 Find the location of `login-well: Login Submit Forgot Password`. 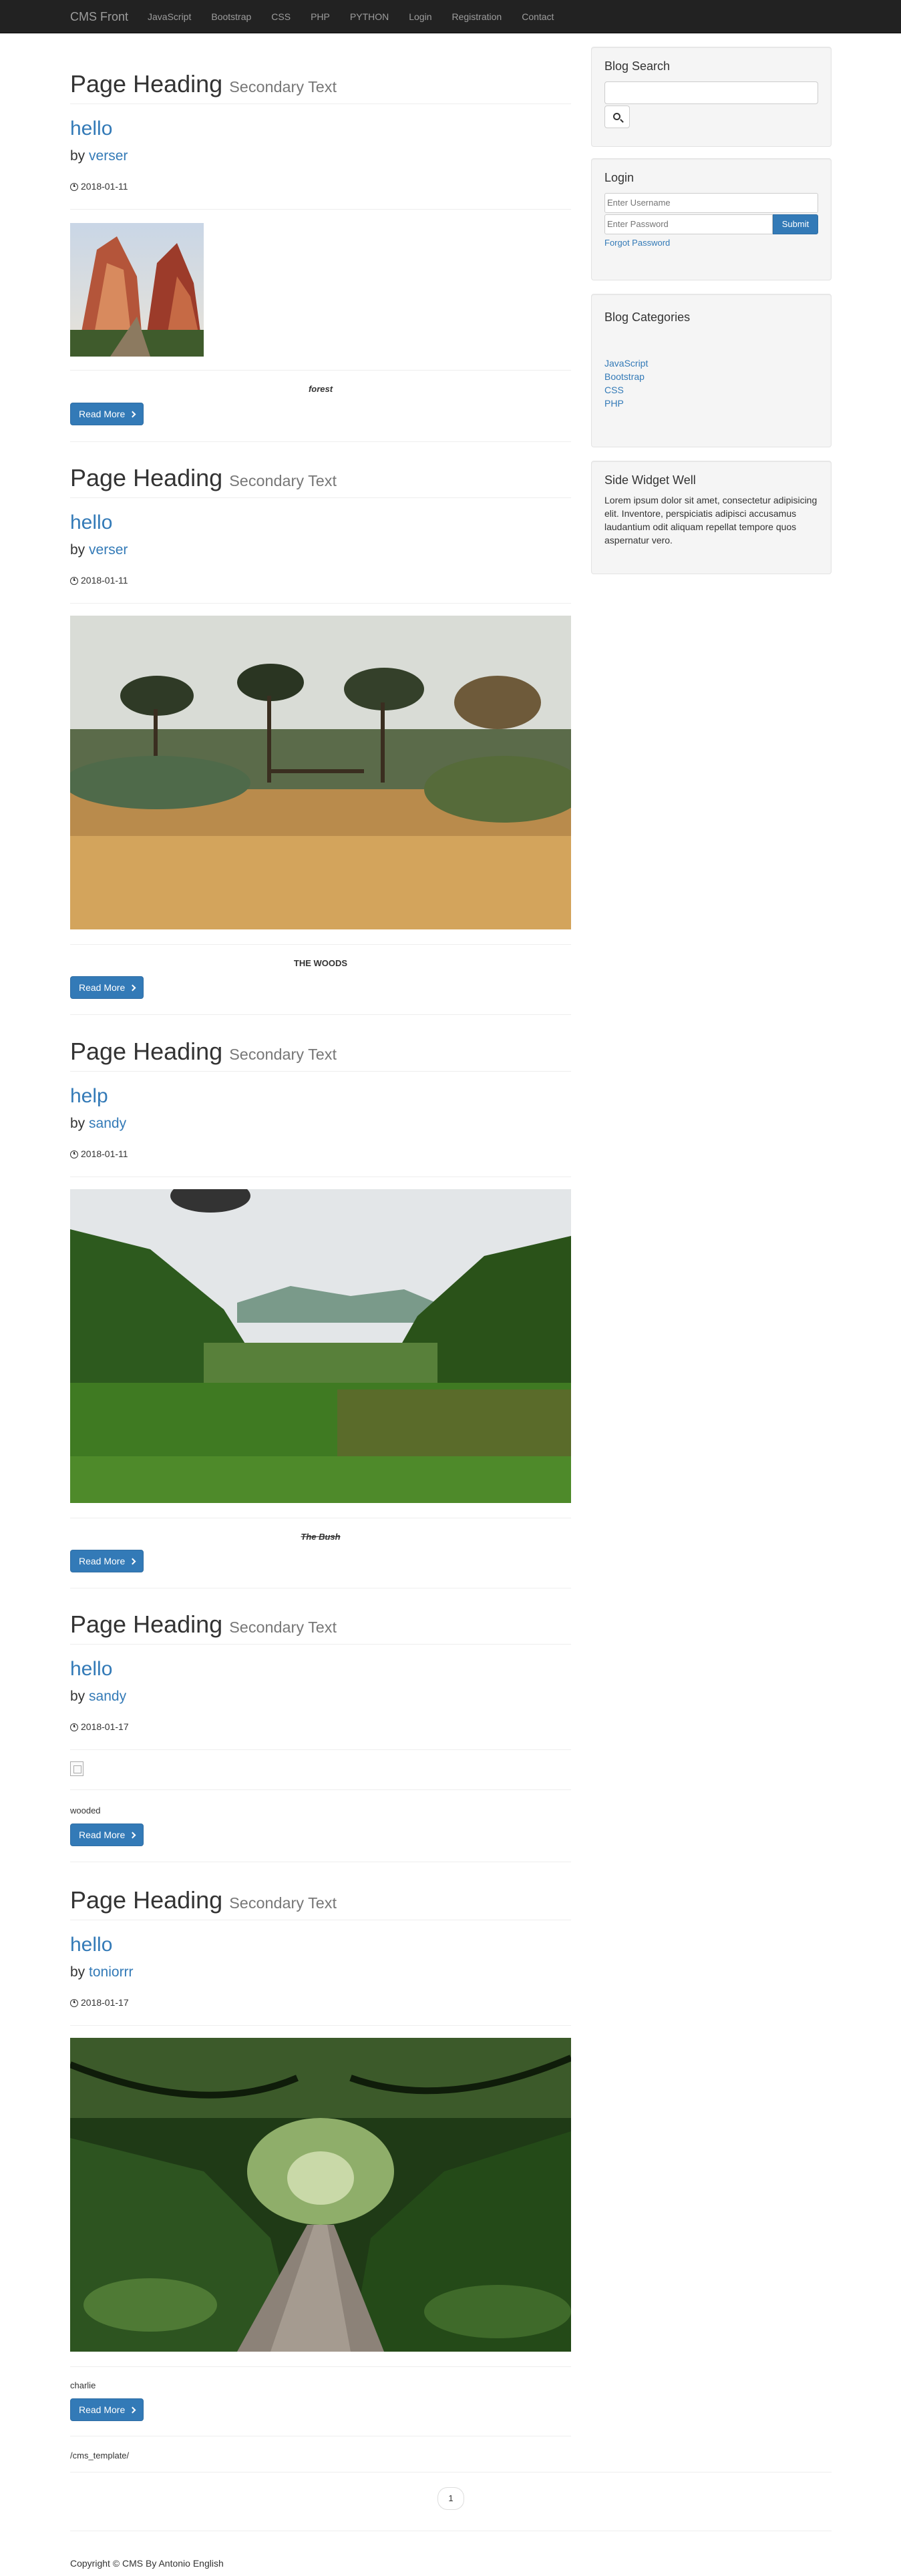

login-well: Login Submit Forgot Password is located at coordinates (711, 219).